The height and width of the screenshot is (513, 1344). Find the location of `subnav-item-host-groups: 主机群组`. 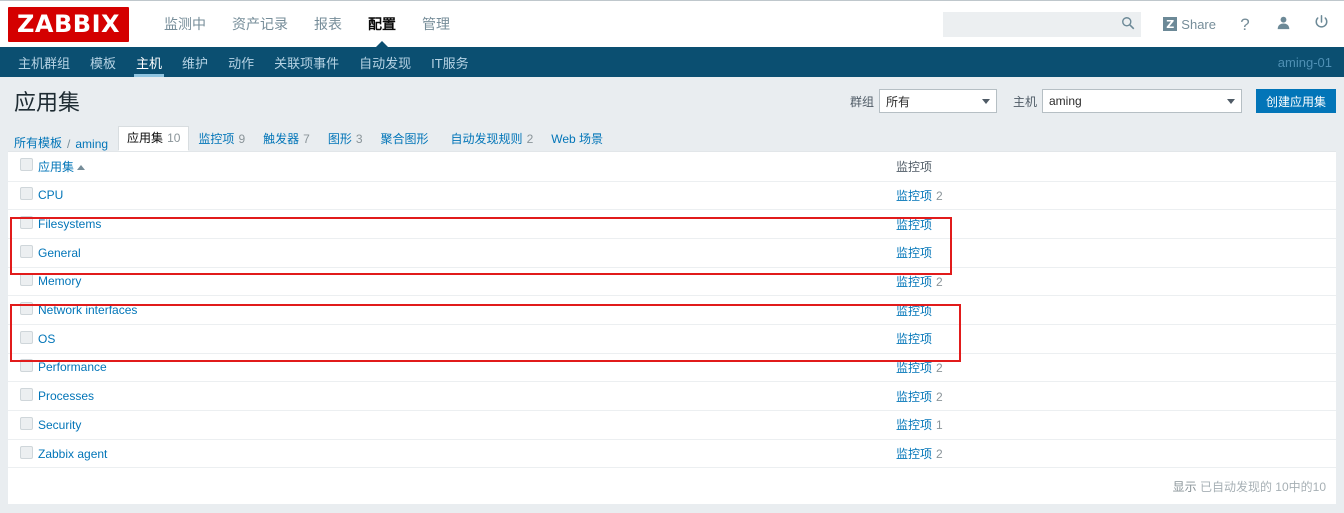

subnav-item-host-groups: 主机群组 is located at coordinates (44, 62).